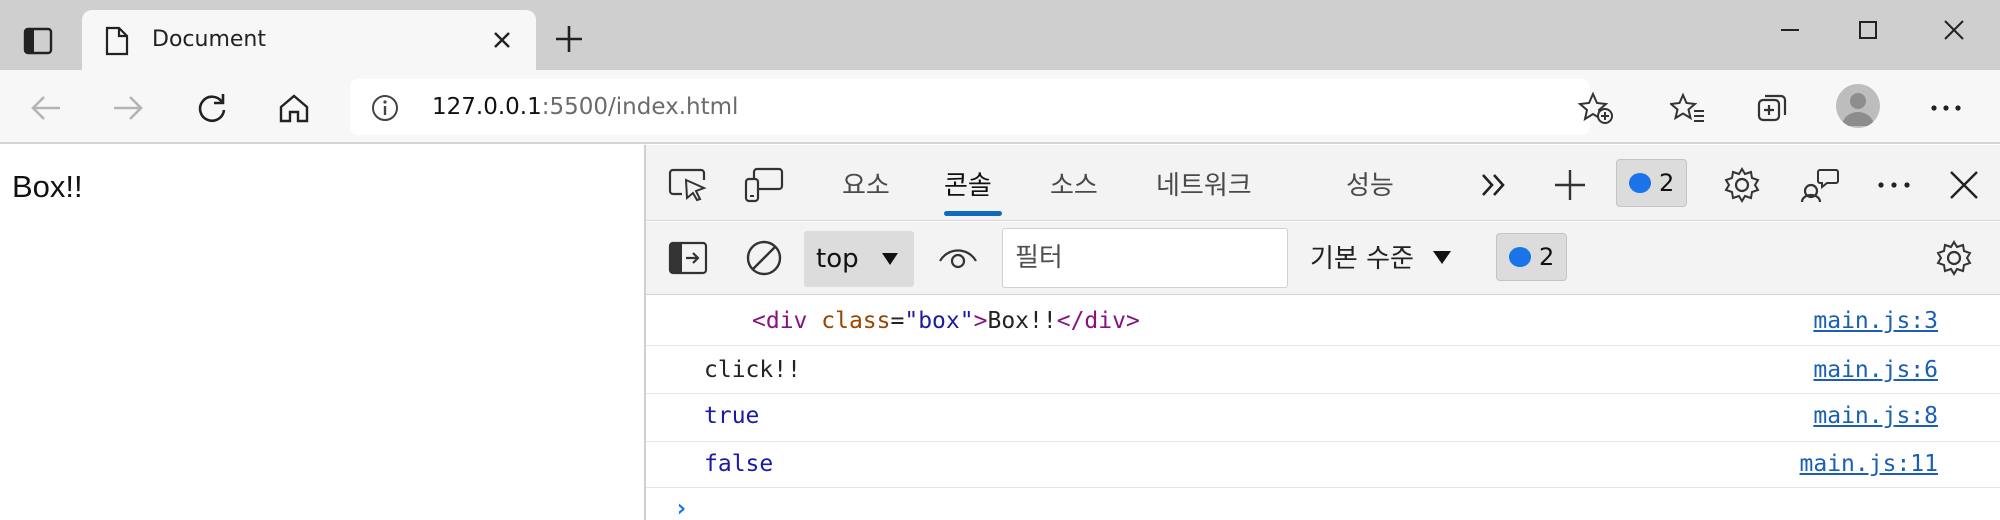 This screenshot has height=520, width=2000. I want to click on double-chevron-right-icon, so click(1493, 185).